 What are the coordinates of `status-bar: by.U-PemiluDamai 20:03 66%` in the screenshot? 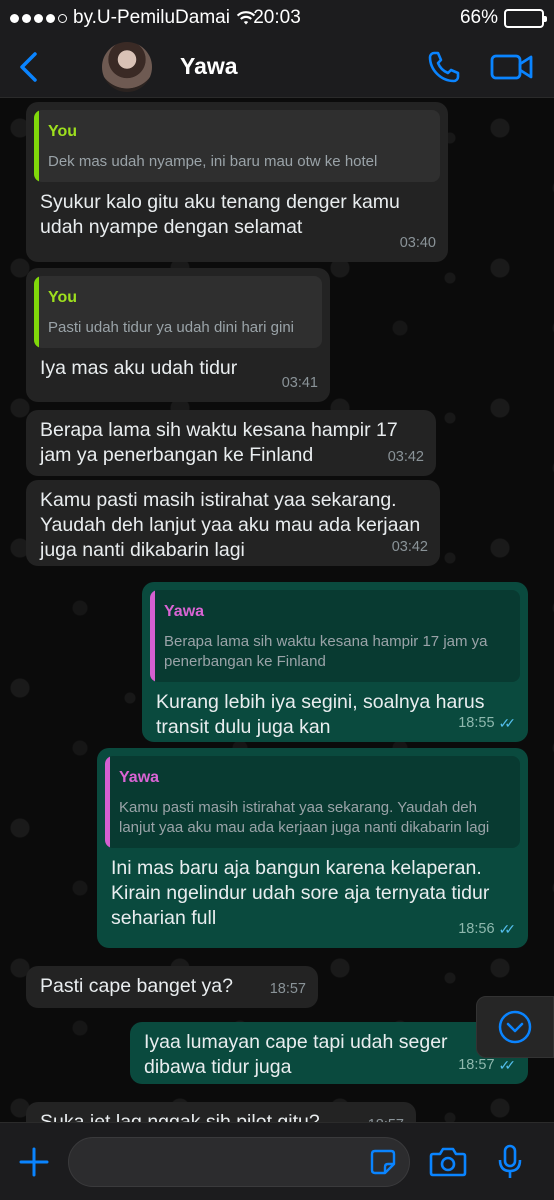 It's located at (277, 18).